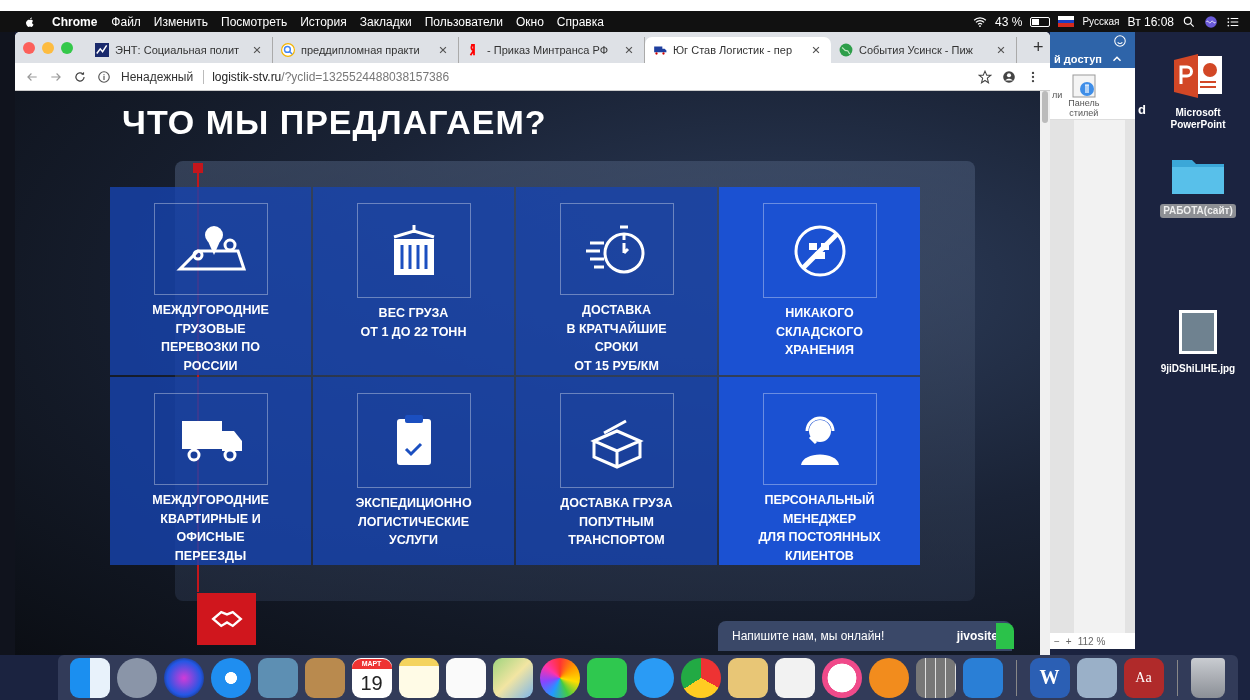 This screenshot has width=1250, height=700. I want to click on browser-tab: События Усинск - Пиж, so click(924, 50).